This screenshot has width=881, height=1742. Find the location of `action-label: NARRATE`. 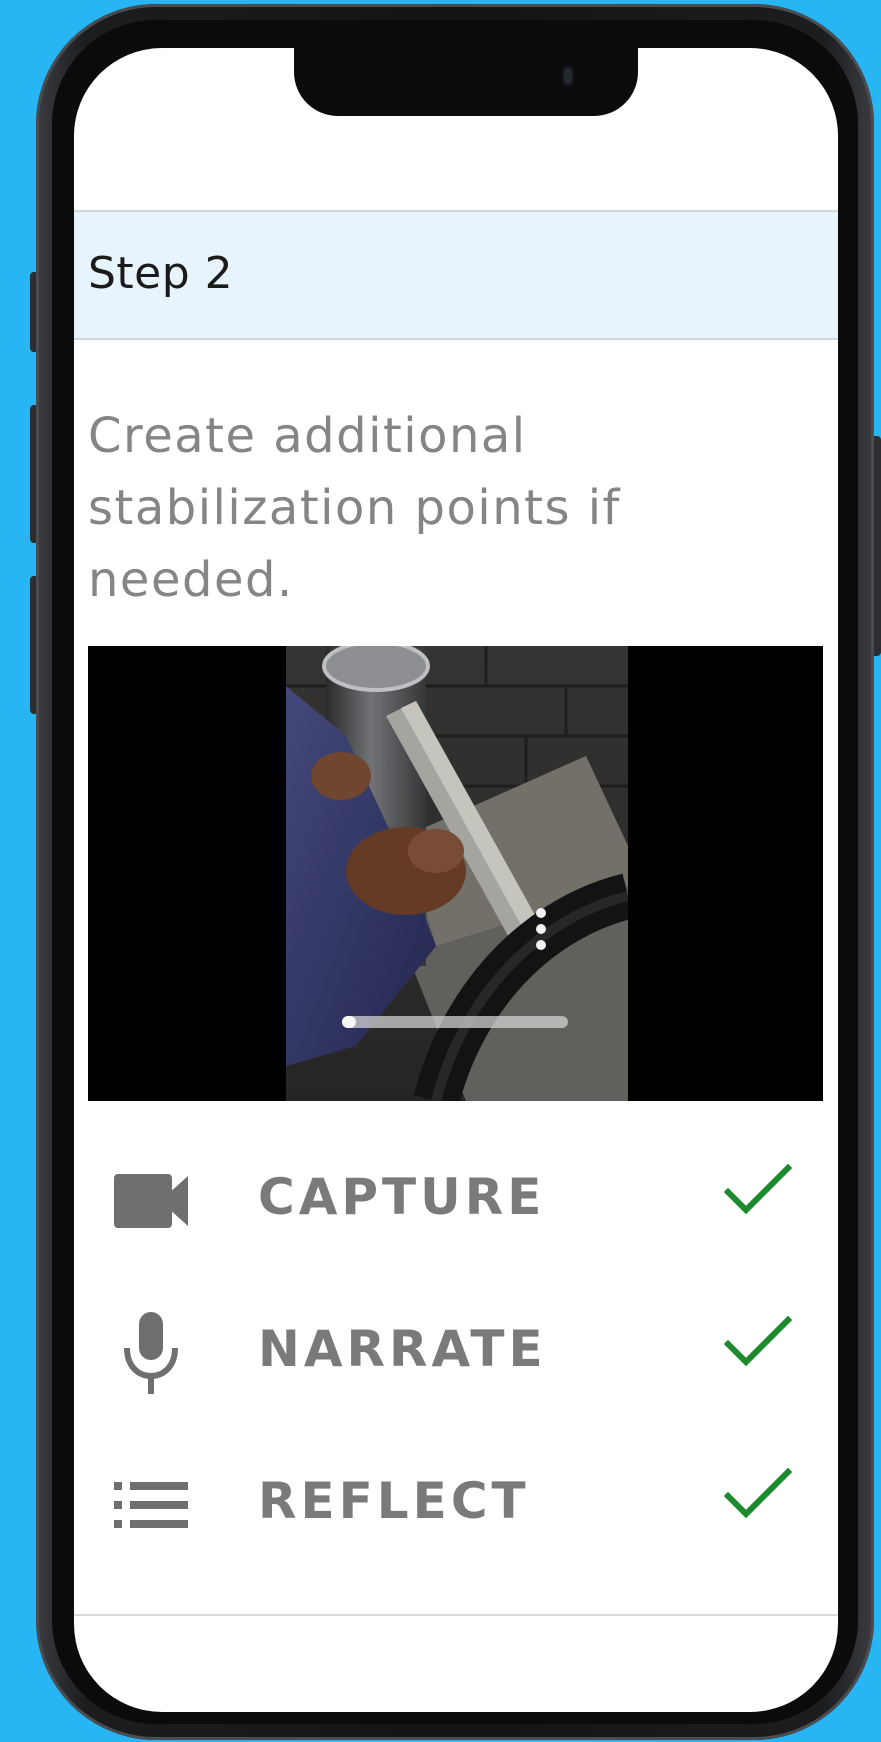

action-label: NARRATE is located at coordinates (402, 1349).